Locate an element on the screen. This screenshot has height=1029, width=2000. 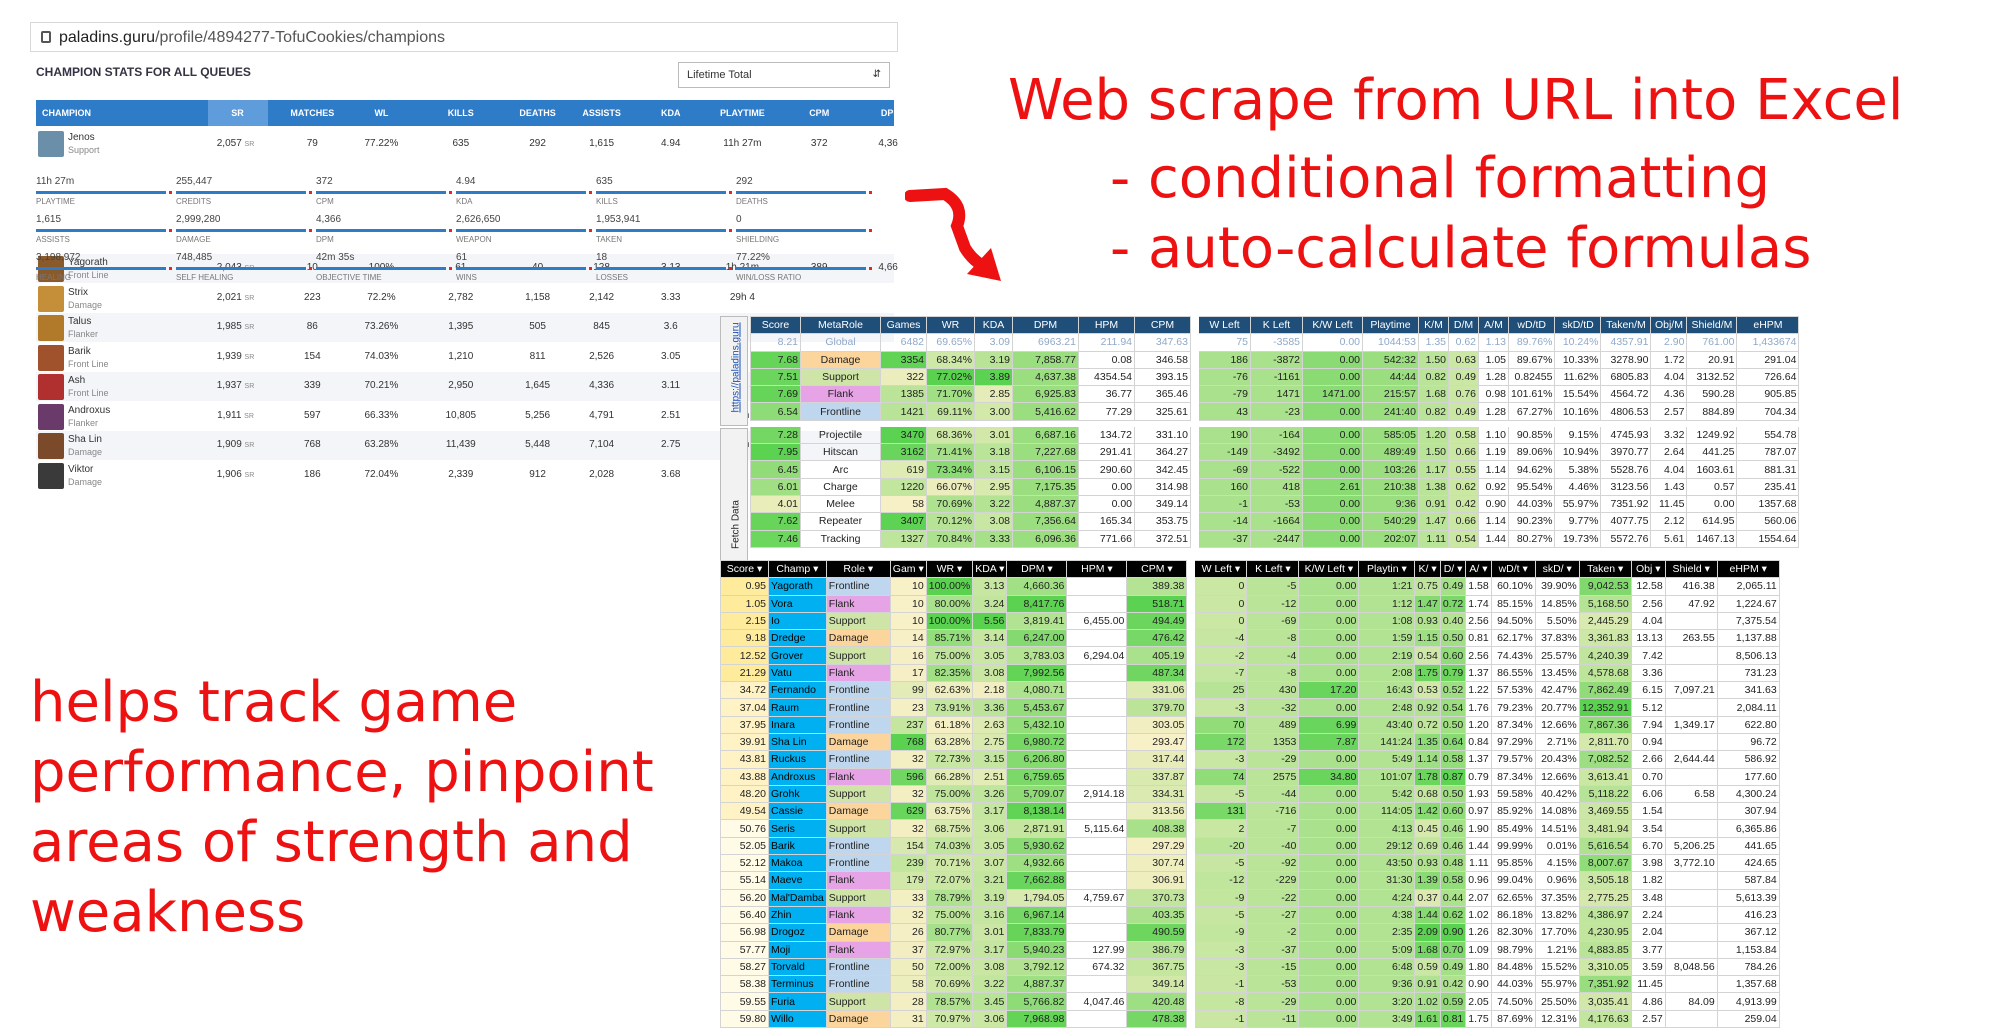
stat-label: DAMAGE is located at coordinates (193, 239).